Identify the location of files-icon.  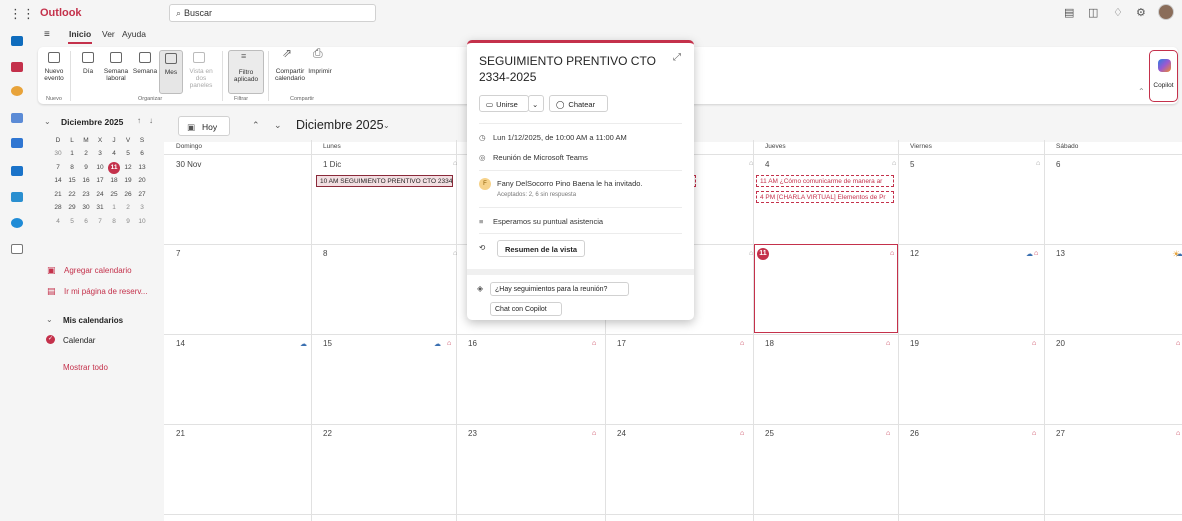
(17, 171).